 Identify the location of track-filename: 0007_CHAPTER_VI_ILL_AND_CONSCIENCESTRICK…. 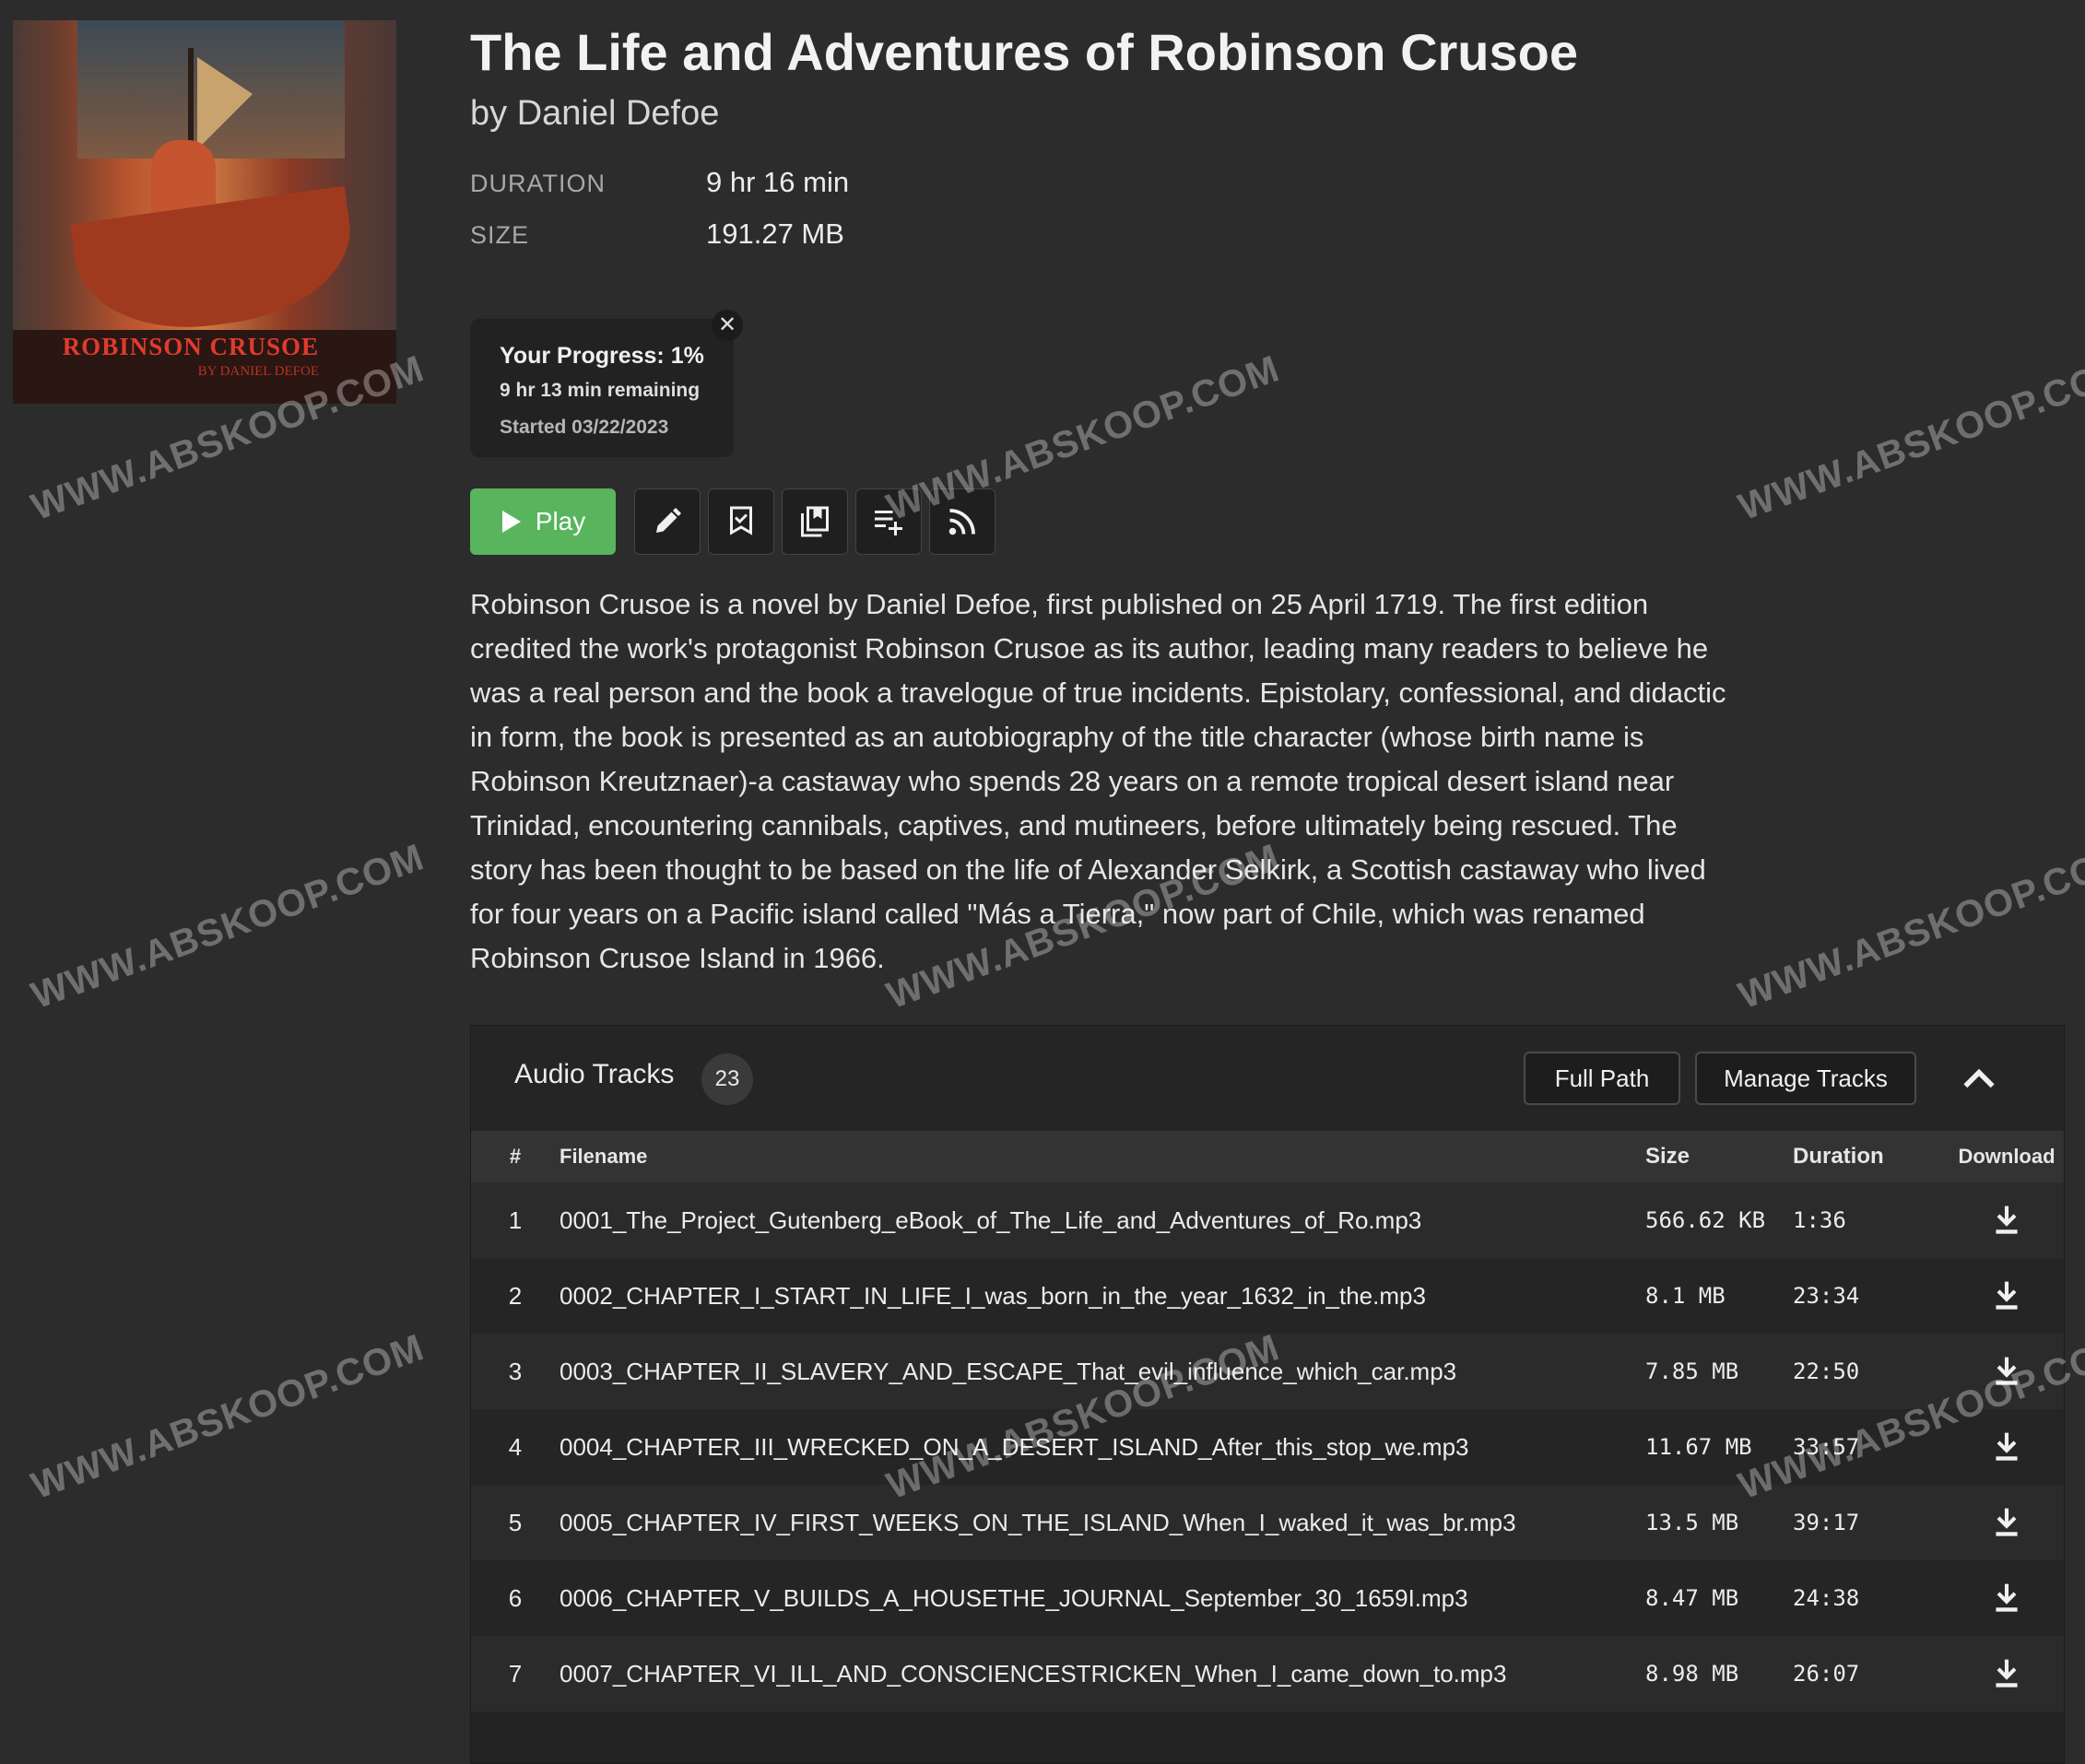
(1102, 1673).